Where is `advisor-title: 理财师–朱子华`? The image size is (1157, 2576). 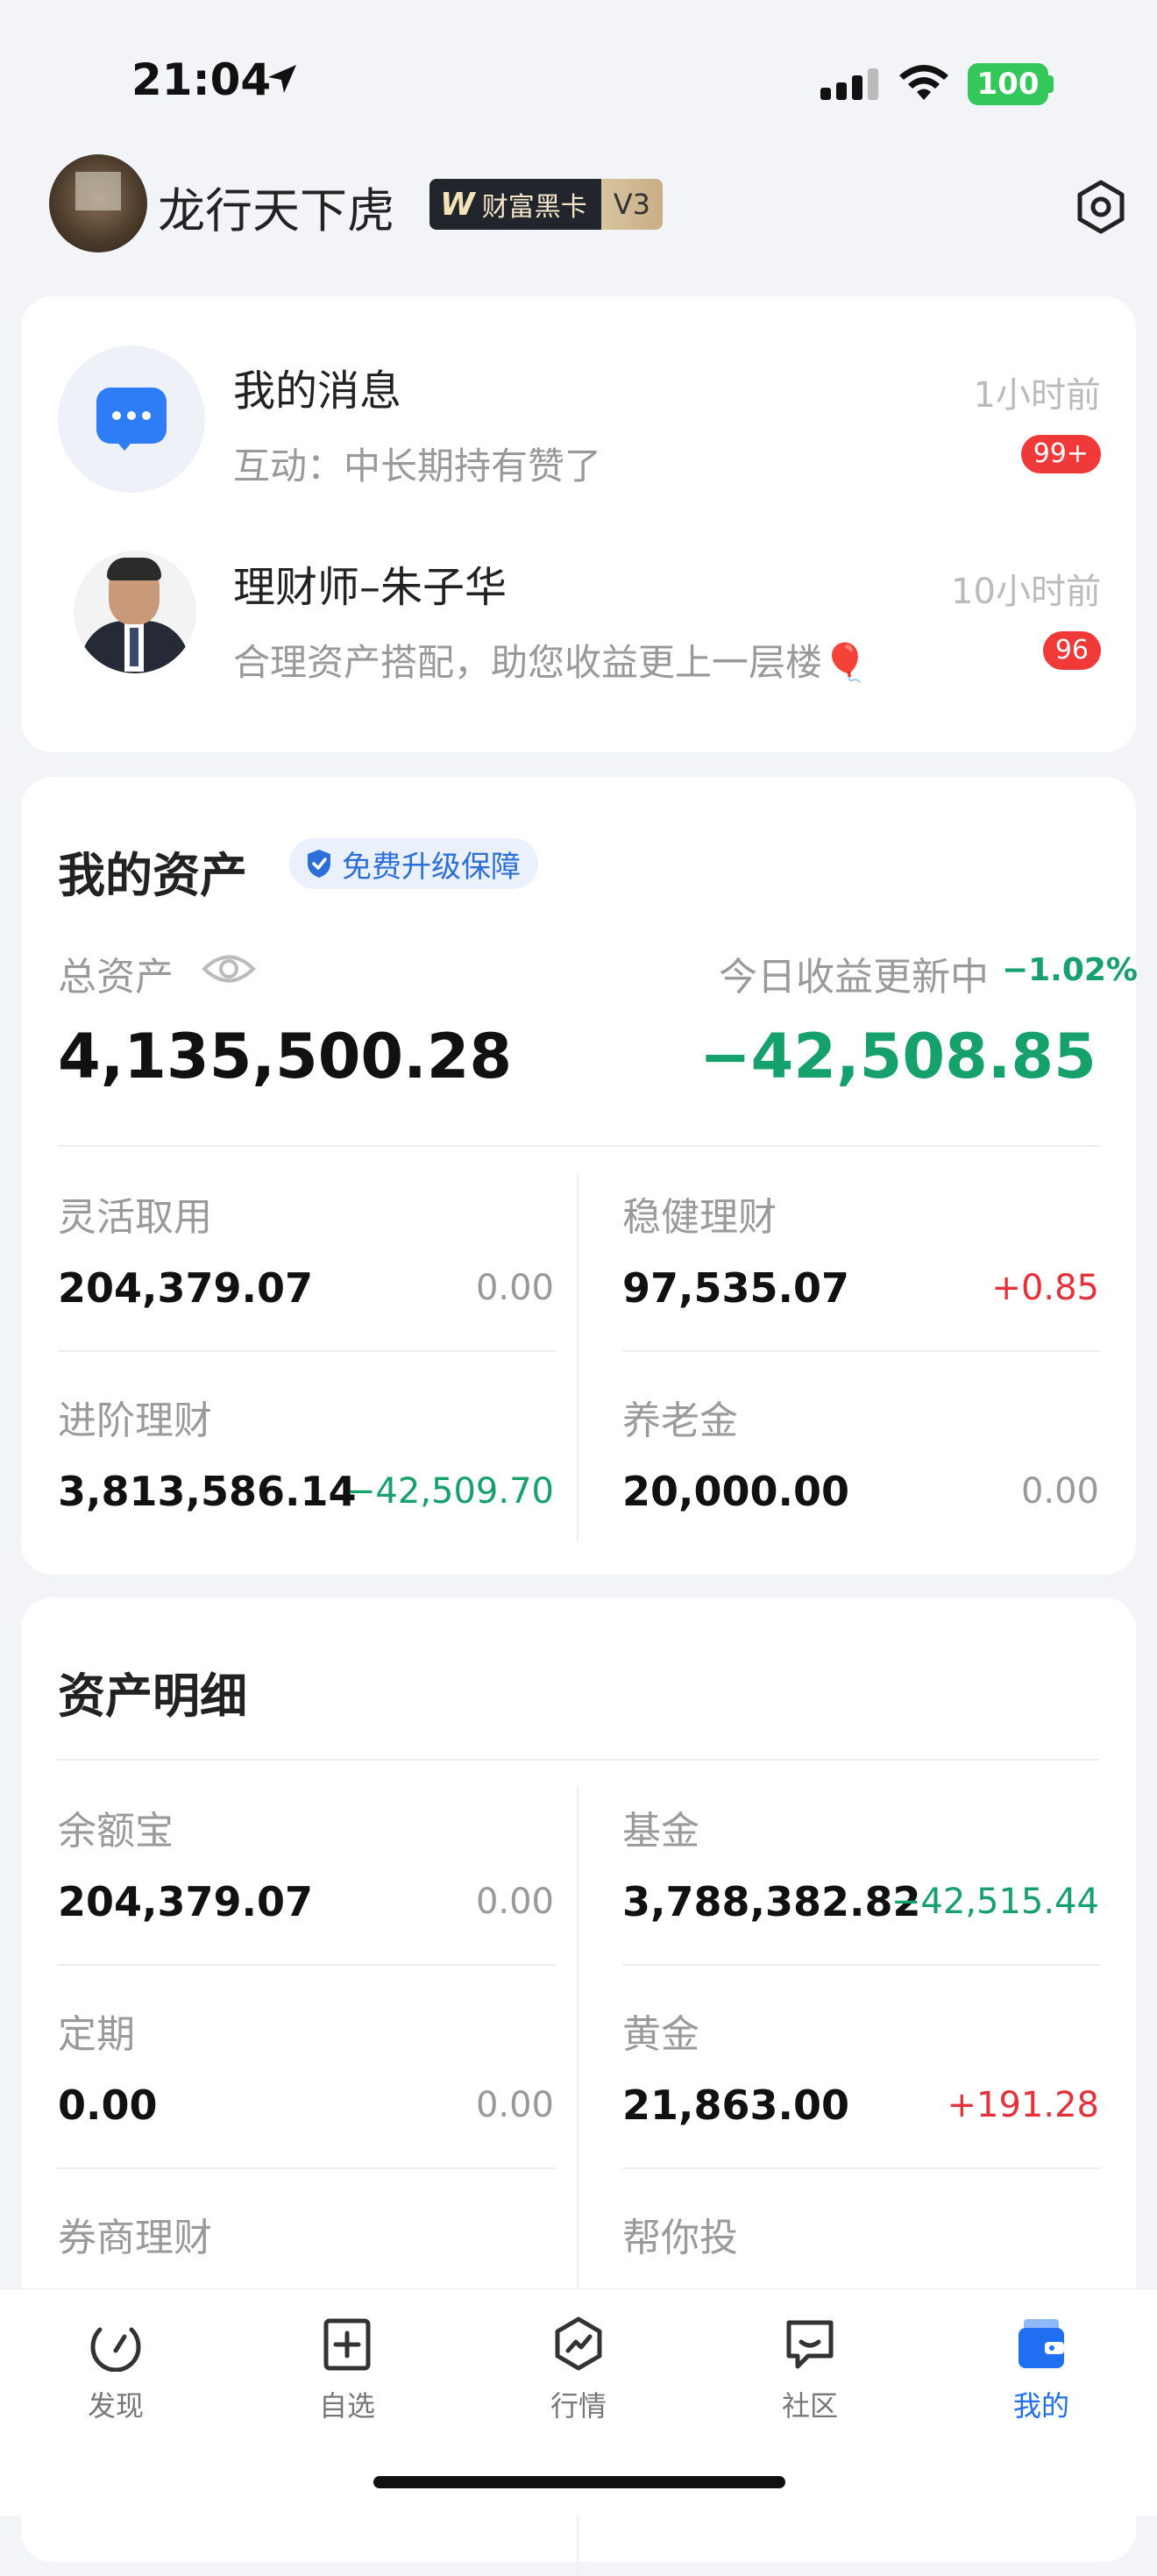 advisor-title: 理财师–朱子华 is located at coordinates (370, 587).